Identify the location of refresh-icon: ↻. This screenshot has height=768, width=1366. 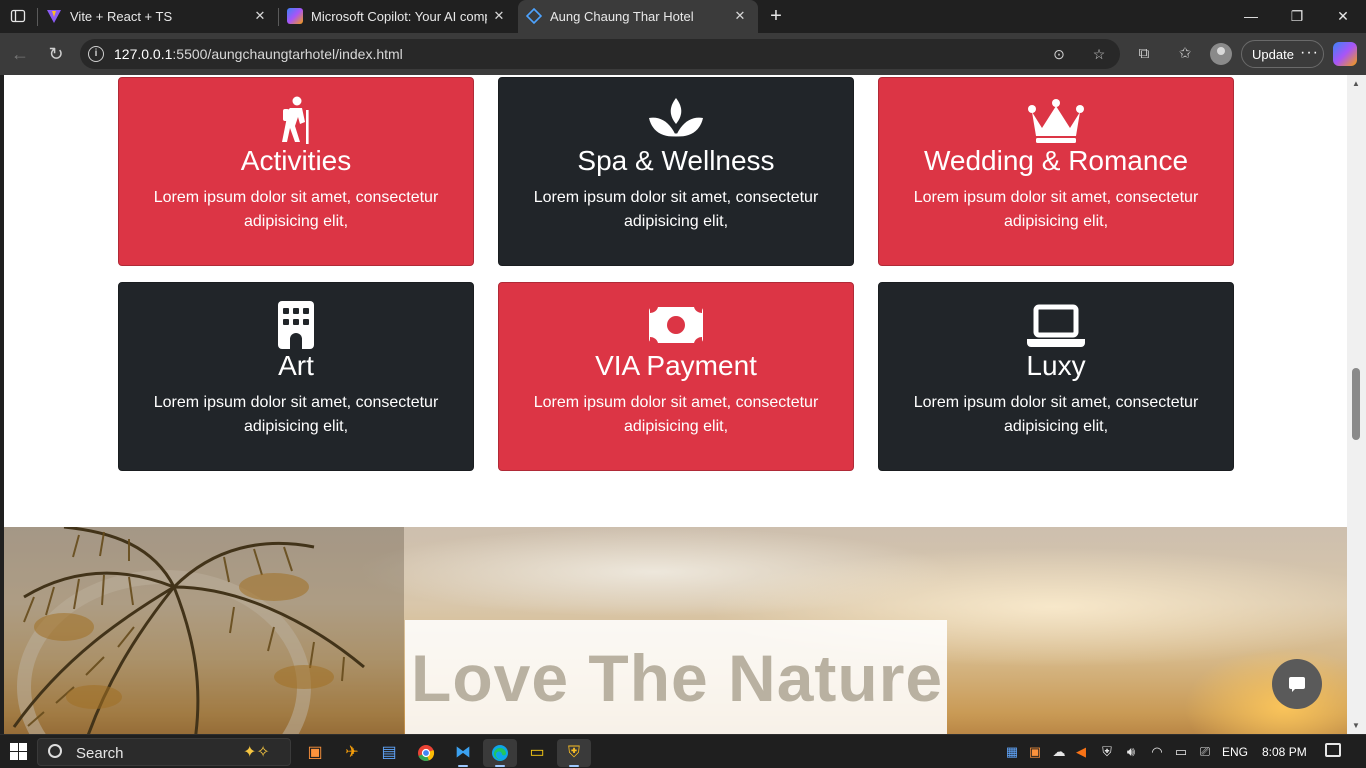
(56, 54).